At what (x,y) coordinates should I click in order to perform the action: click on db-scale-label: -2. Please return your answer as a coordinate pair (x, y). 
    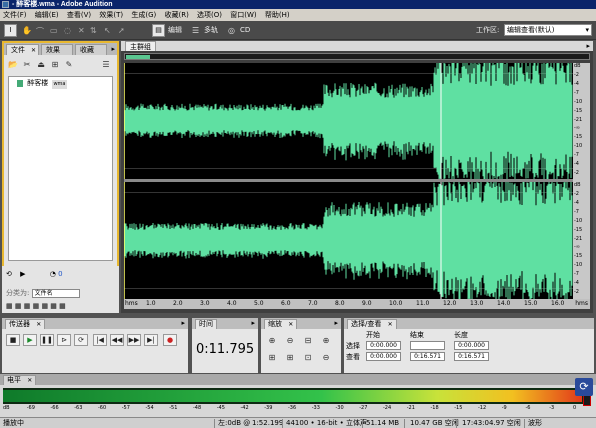
    Looking at the image, I should click on (576, 292).